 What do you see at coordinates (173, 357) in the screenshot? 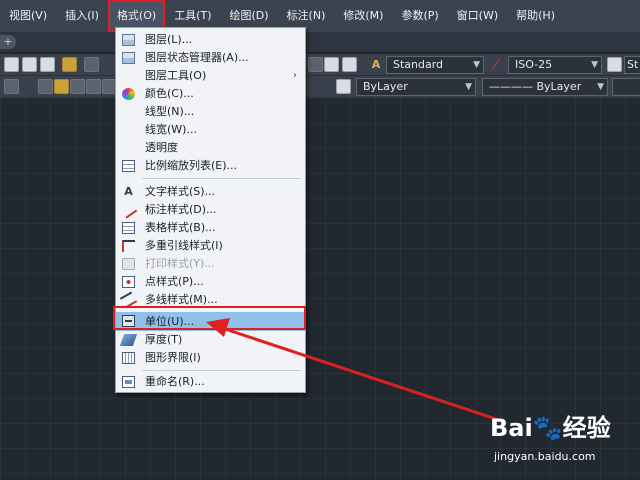
I see `menu-item-label: 图形界限(I)` at bounding box center [173, 357].